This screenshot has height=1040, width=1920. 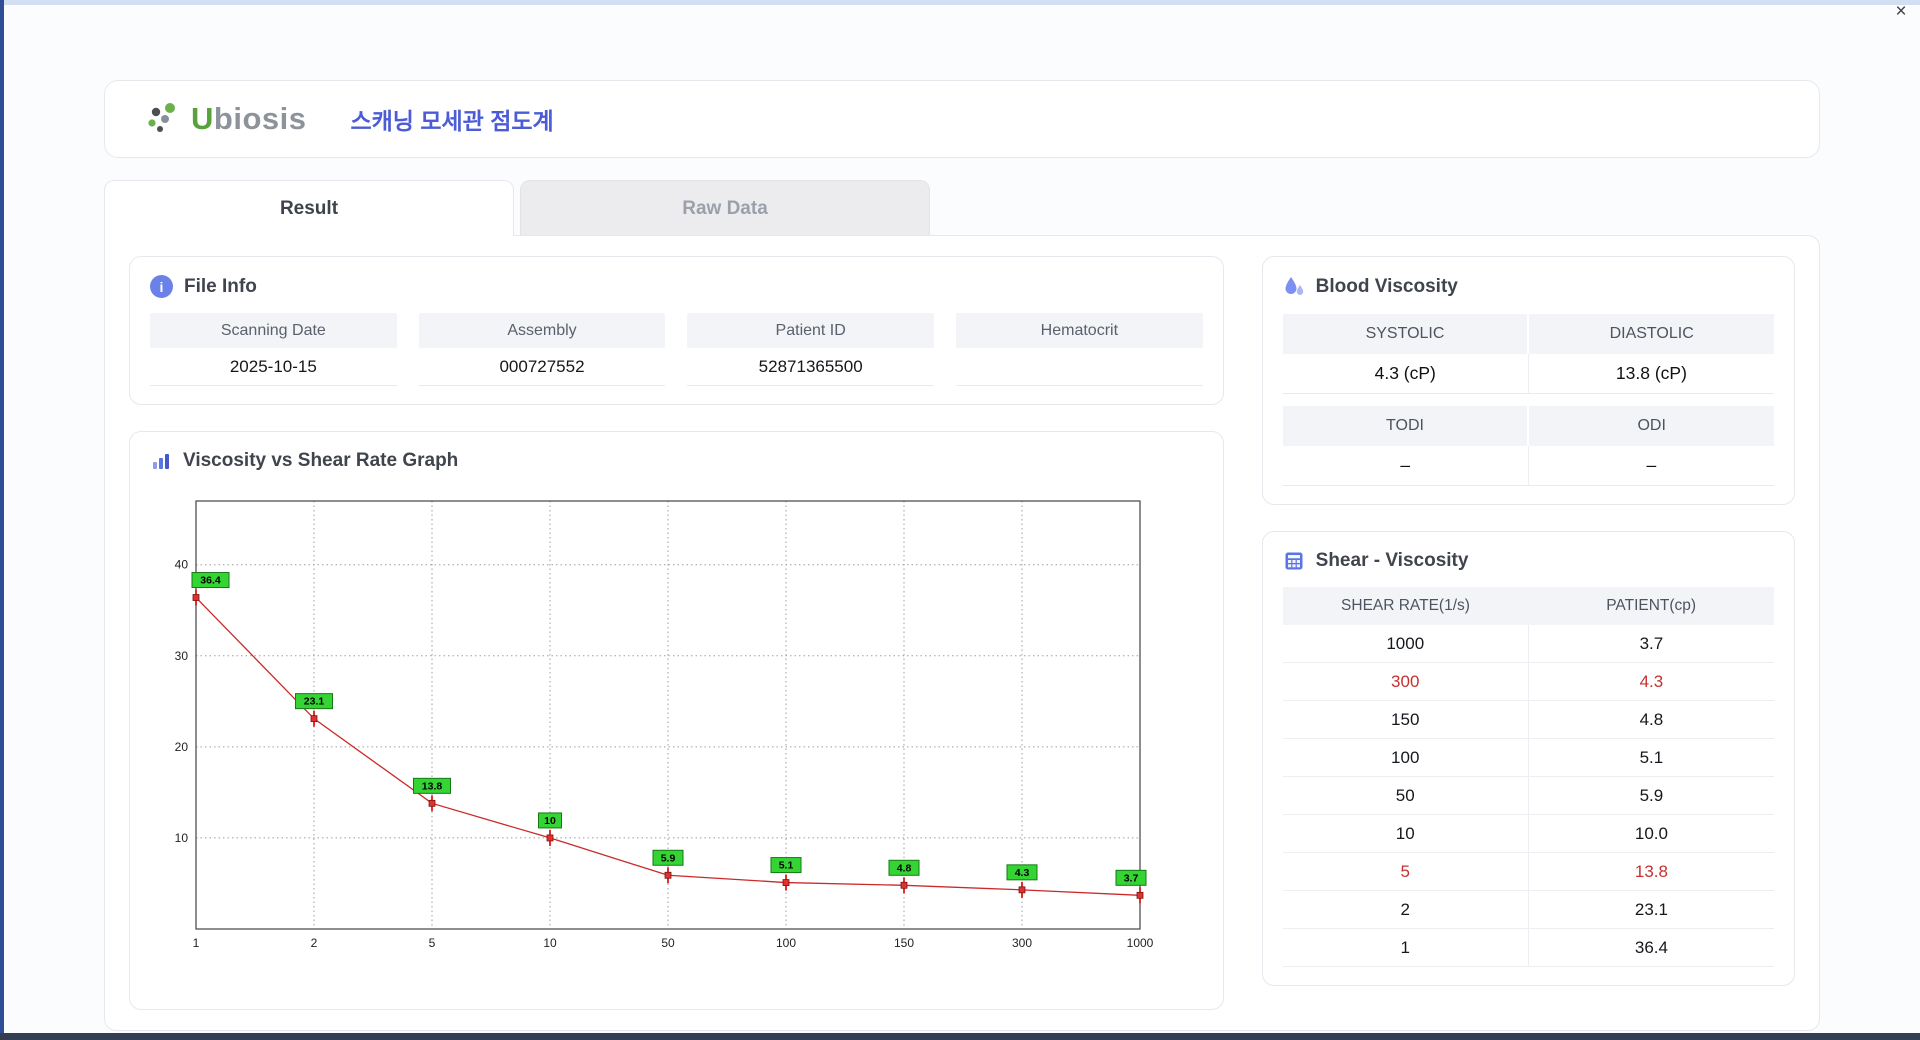 I want to click on tab-raw-data: Raw Data, so click(x=725, y=208).